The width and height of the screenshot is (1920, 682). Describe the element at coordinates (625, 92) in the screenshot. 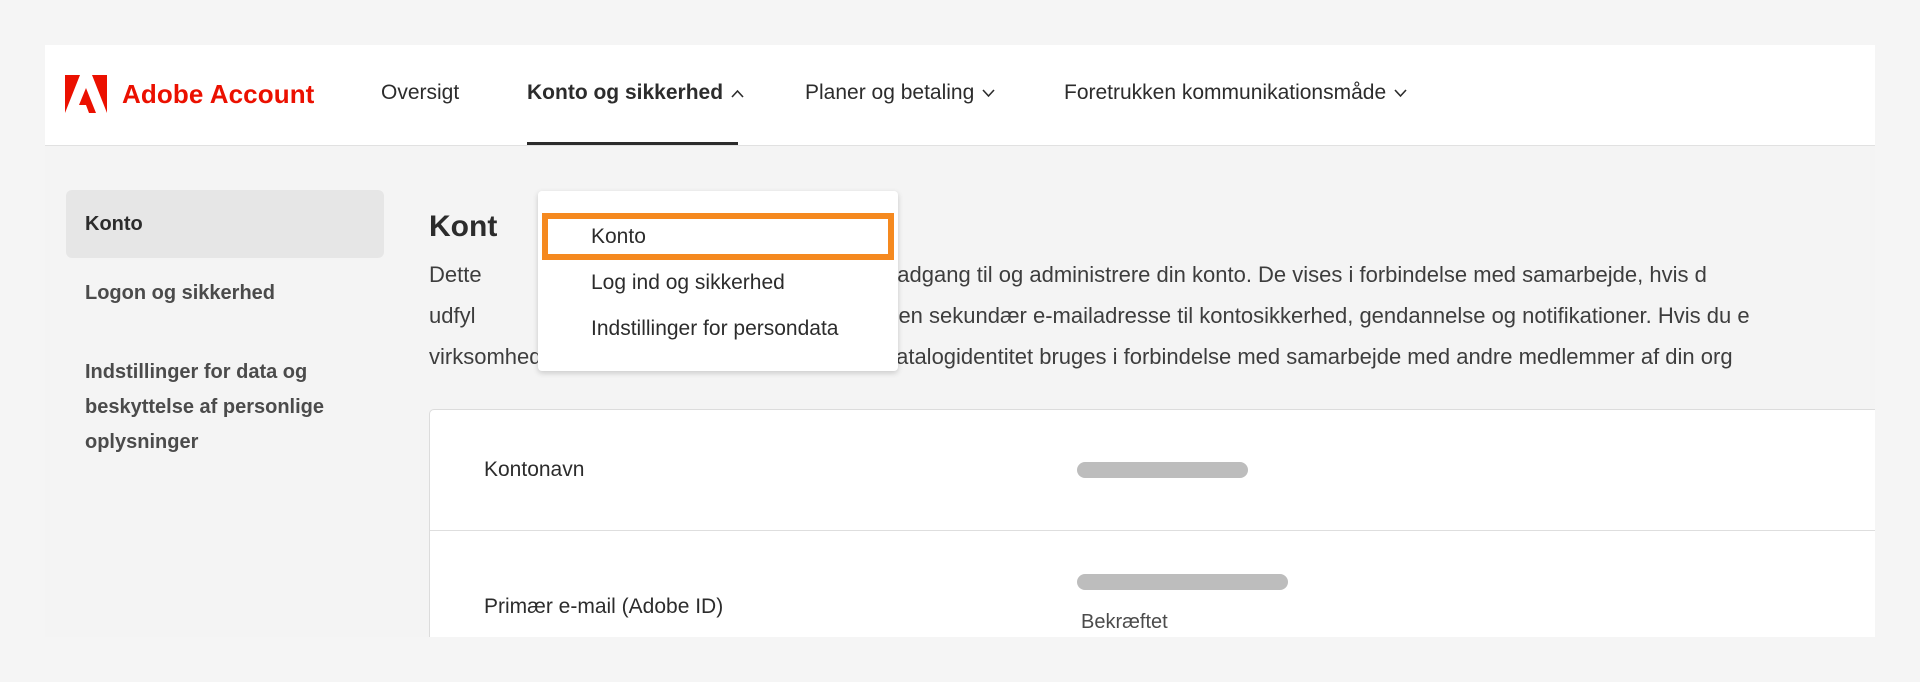

I see `nav-tab-label: Konto og sikkerhed` at that location.